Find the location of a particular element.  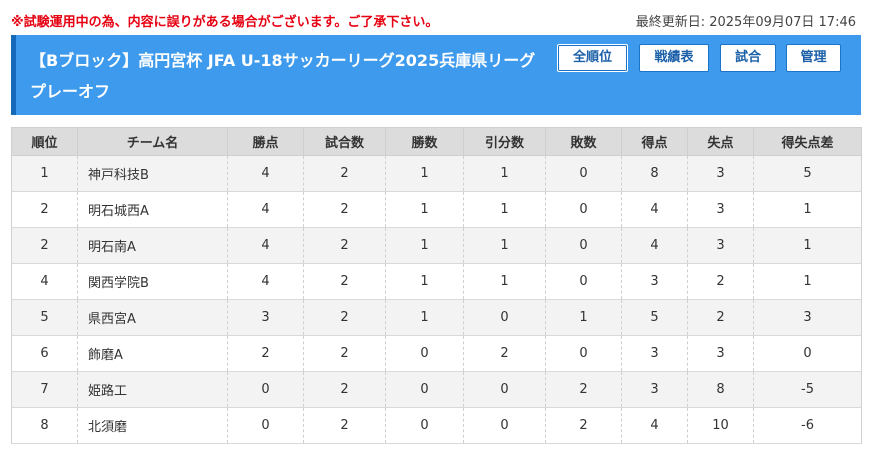

table-row: 5 県西宮A 3 2 1 0 1 5 2 3 is located at coordinates (436, 317).